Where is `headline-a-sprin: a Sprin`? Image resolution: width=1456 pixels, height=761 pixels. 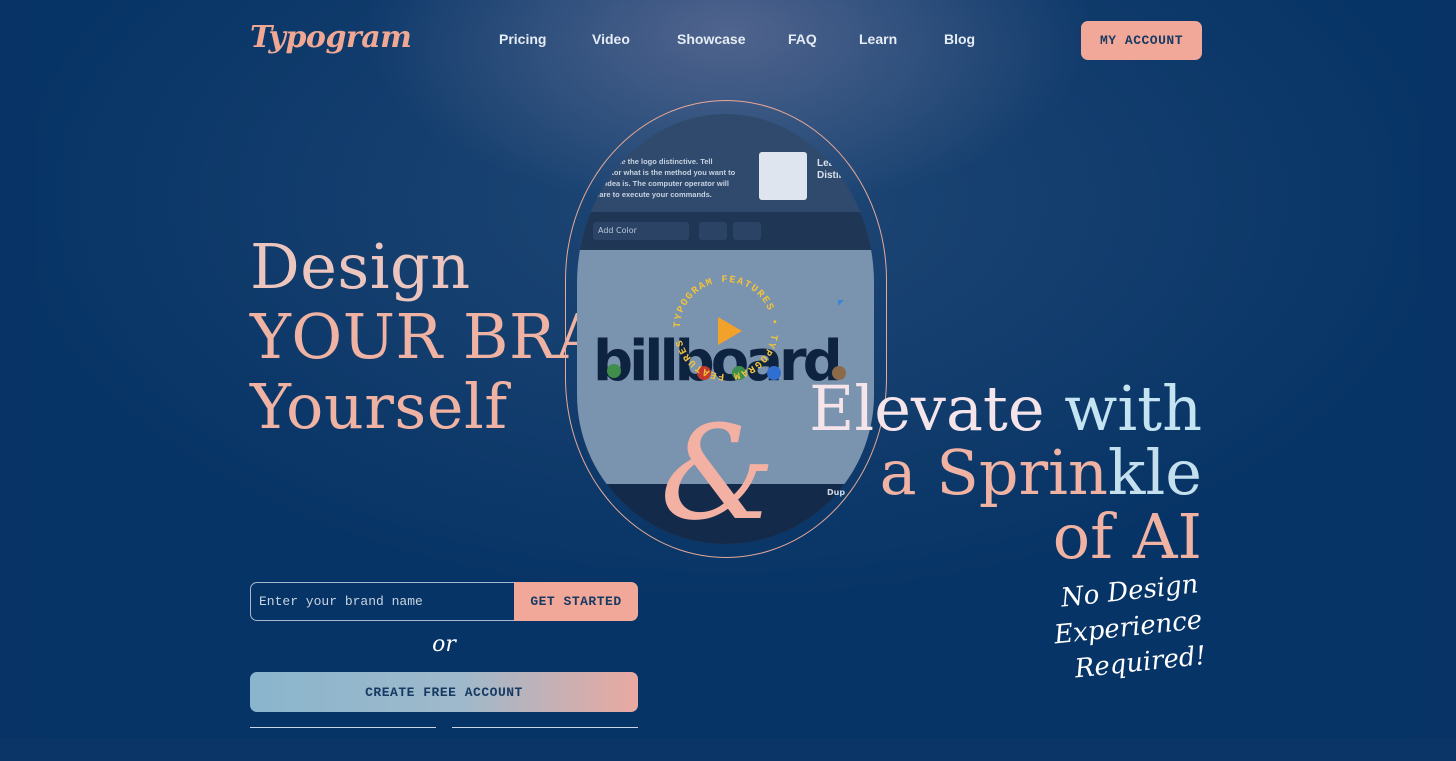
headline-a-sprin: a Sprin is located at coordinates (993, 472).